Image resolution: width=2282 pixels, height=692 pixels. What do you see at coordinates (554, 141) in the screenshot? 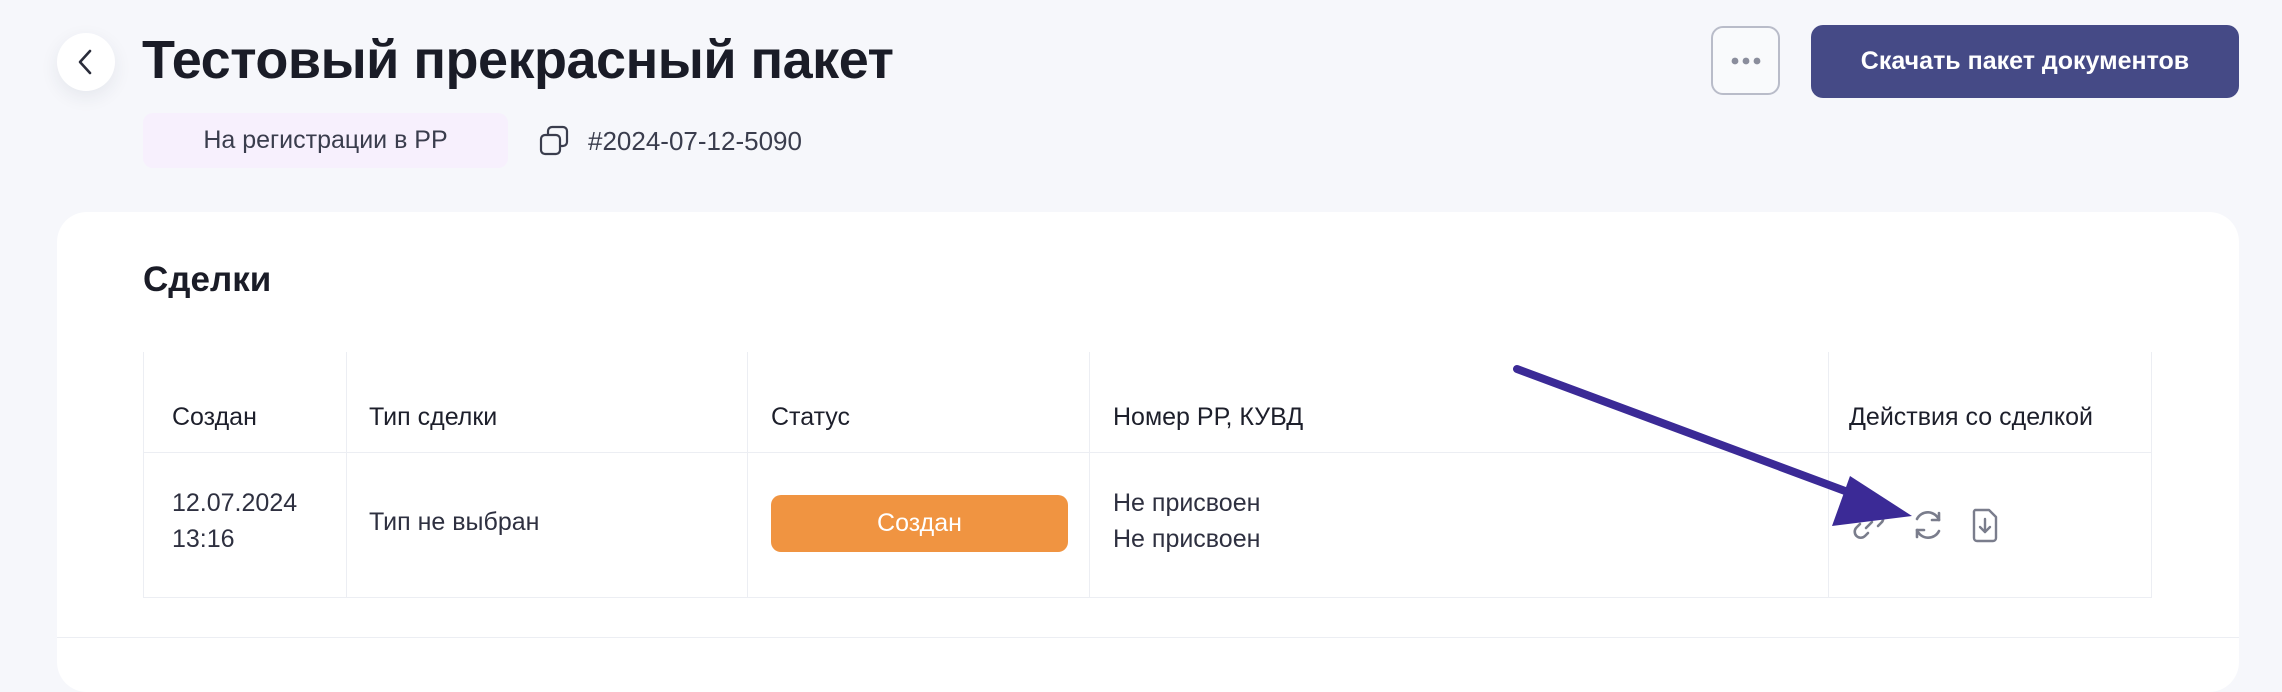
I see `copy-icon` at bounding box center [554, 141].